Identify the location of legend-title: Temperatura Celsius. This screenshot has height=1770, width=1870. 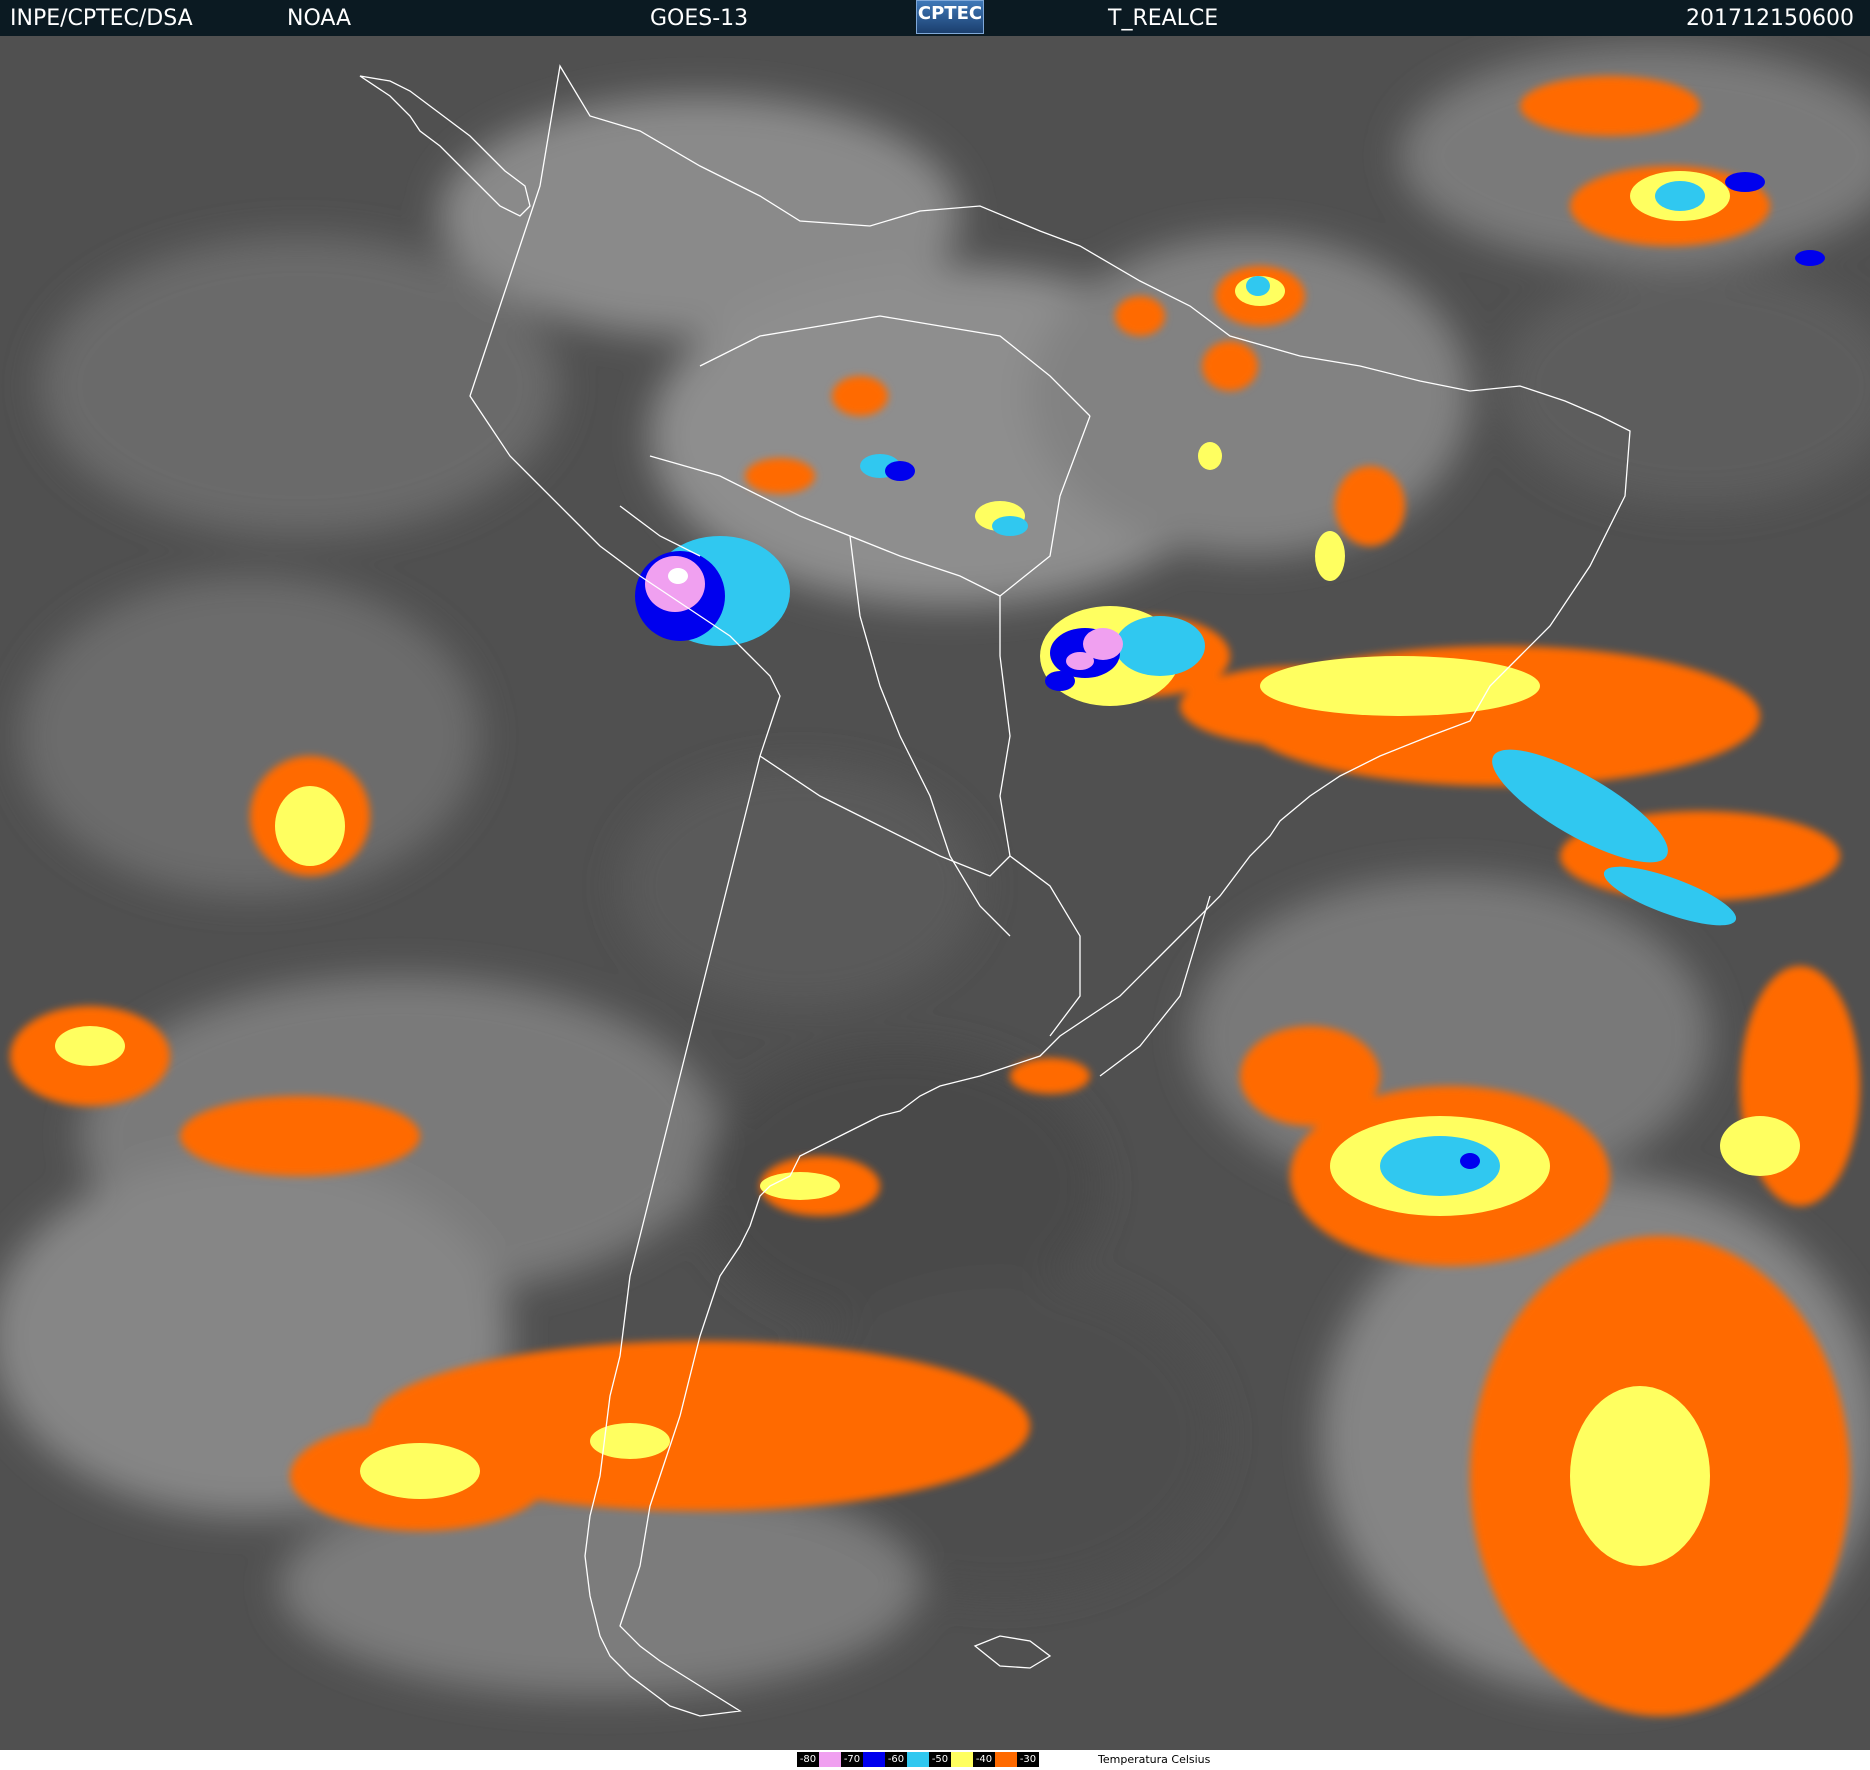
(1154, 1759).